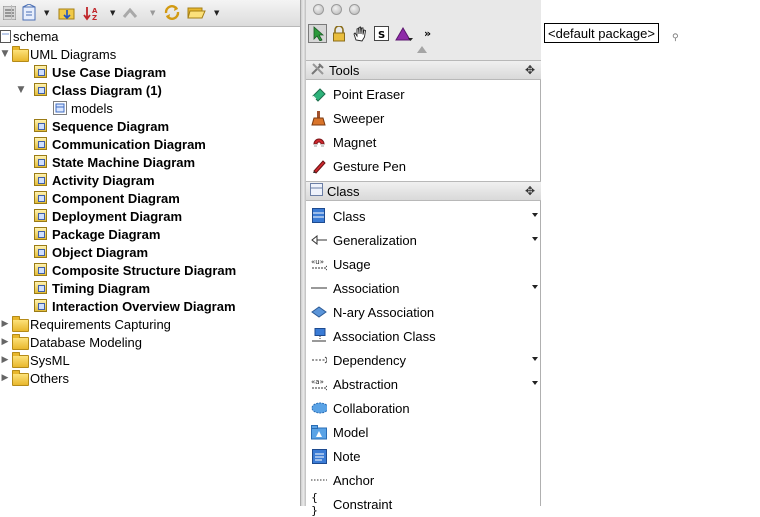  What do you see at coordinates (130, 12) in the screenshot?
I see `up-arrow-icon` at bounding box center [130, 12].